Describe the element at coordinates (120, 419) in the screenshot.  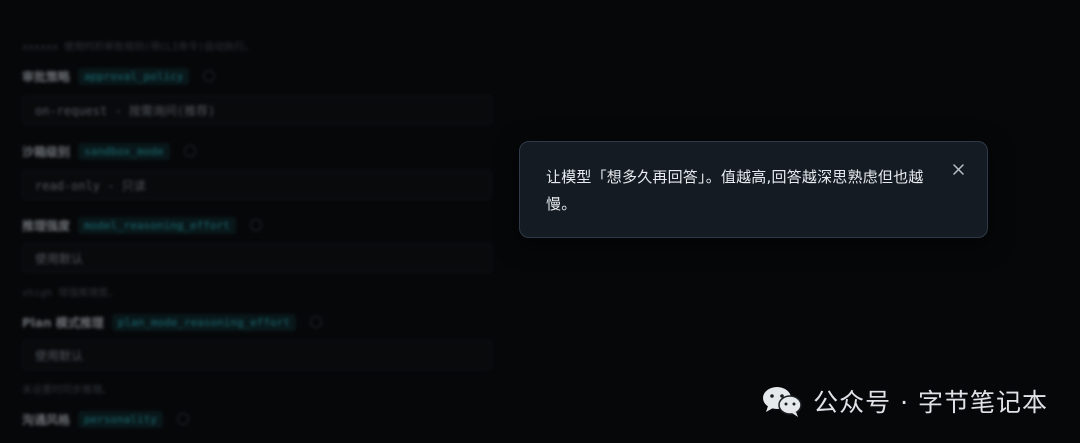
I see `field-key: personality` at that location.